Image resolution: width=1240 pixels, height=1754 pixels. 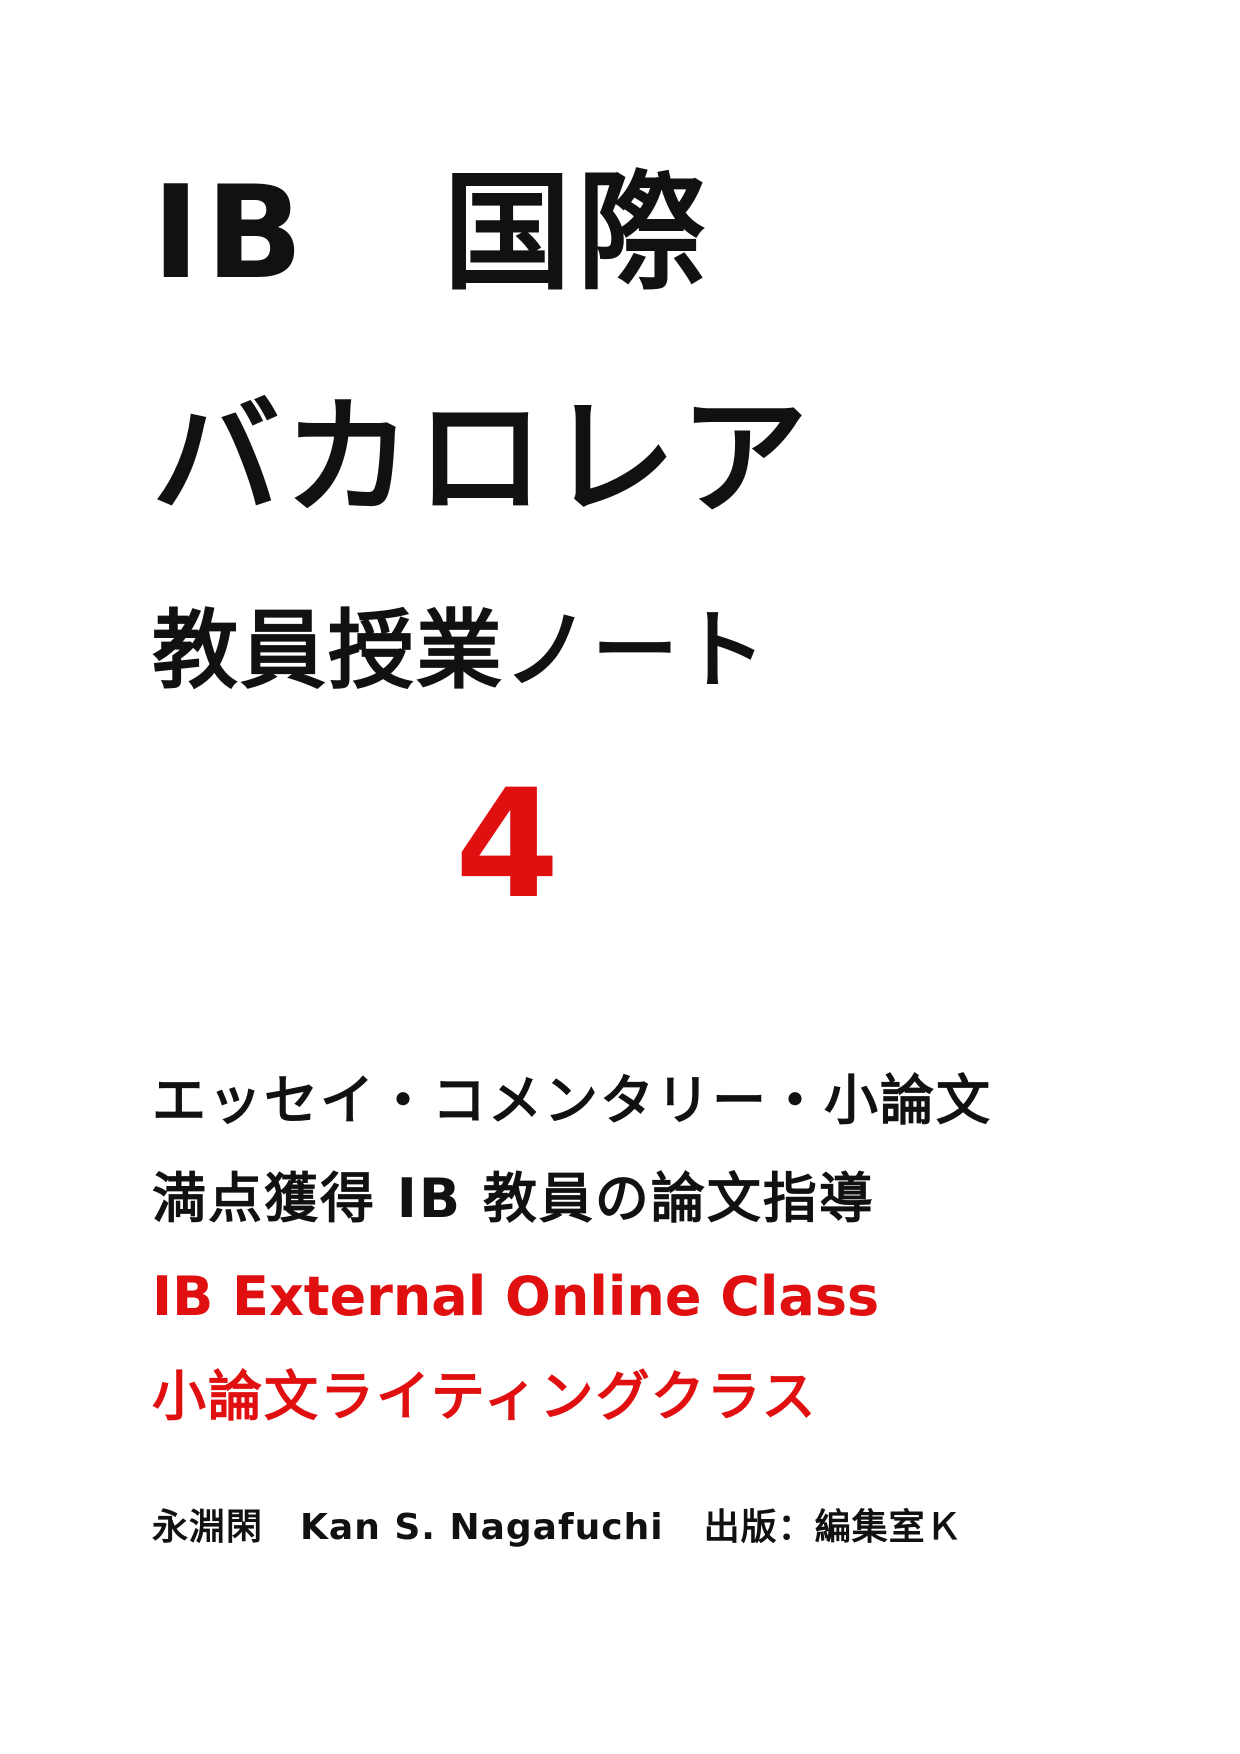 I want to click on title-line-ib: IB 国際, so click(x=432, y=233).